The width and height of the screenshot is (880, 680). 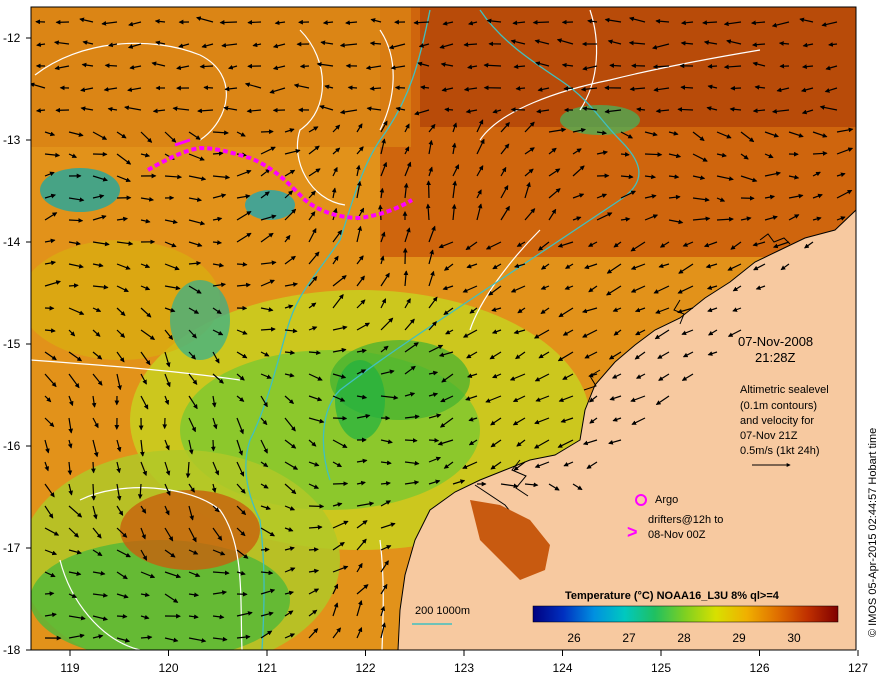 What do you see at coordinates (873, 532) in the screenshot?
I see `credit-label: © IMOS 05-Apr-2015 02:44:57 Hobart time` at bounding box center [873, 532].